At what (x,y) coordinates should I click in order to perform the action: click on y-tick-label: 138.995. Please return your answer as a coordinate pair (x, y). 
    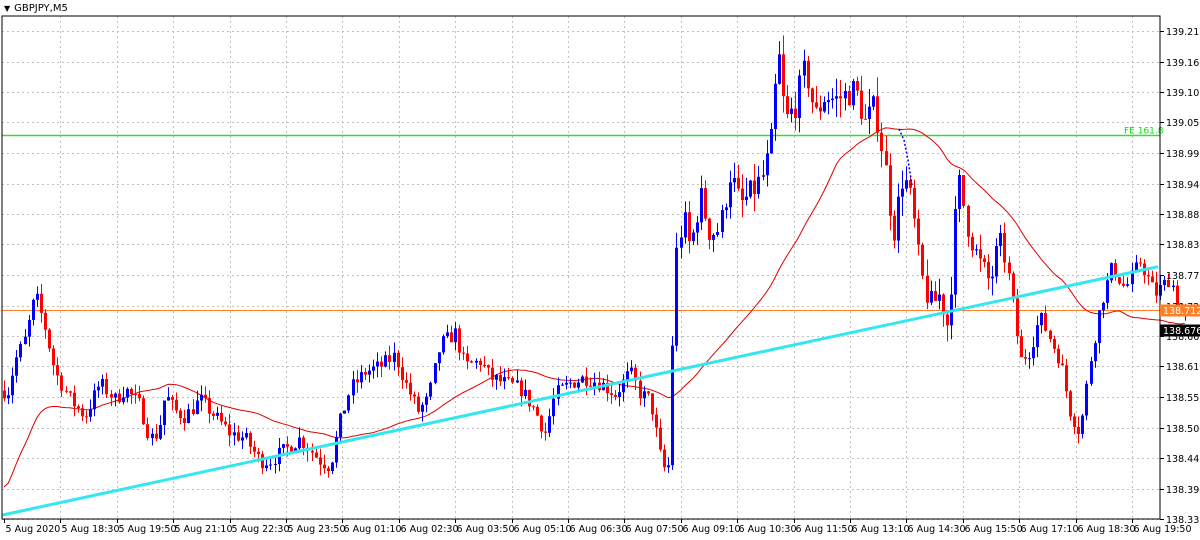
    Looking at the image, I should click on (1183, 154).